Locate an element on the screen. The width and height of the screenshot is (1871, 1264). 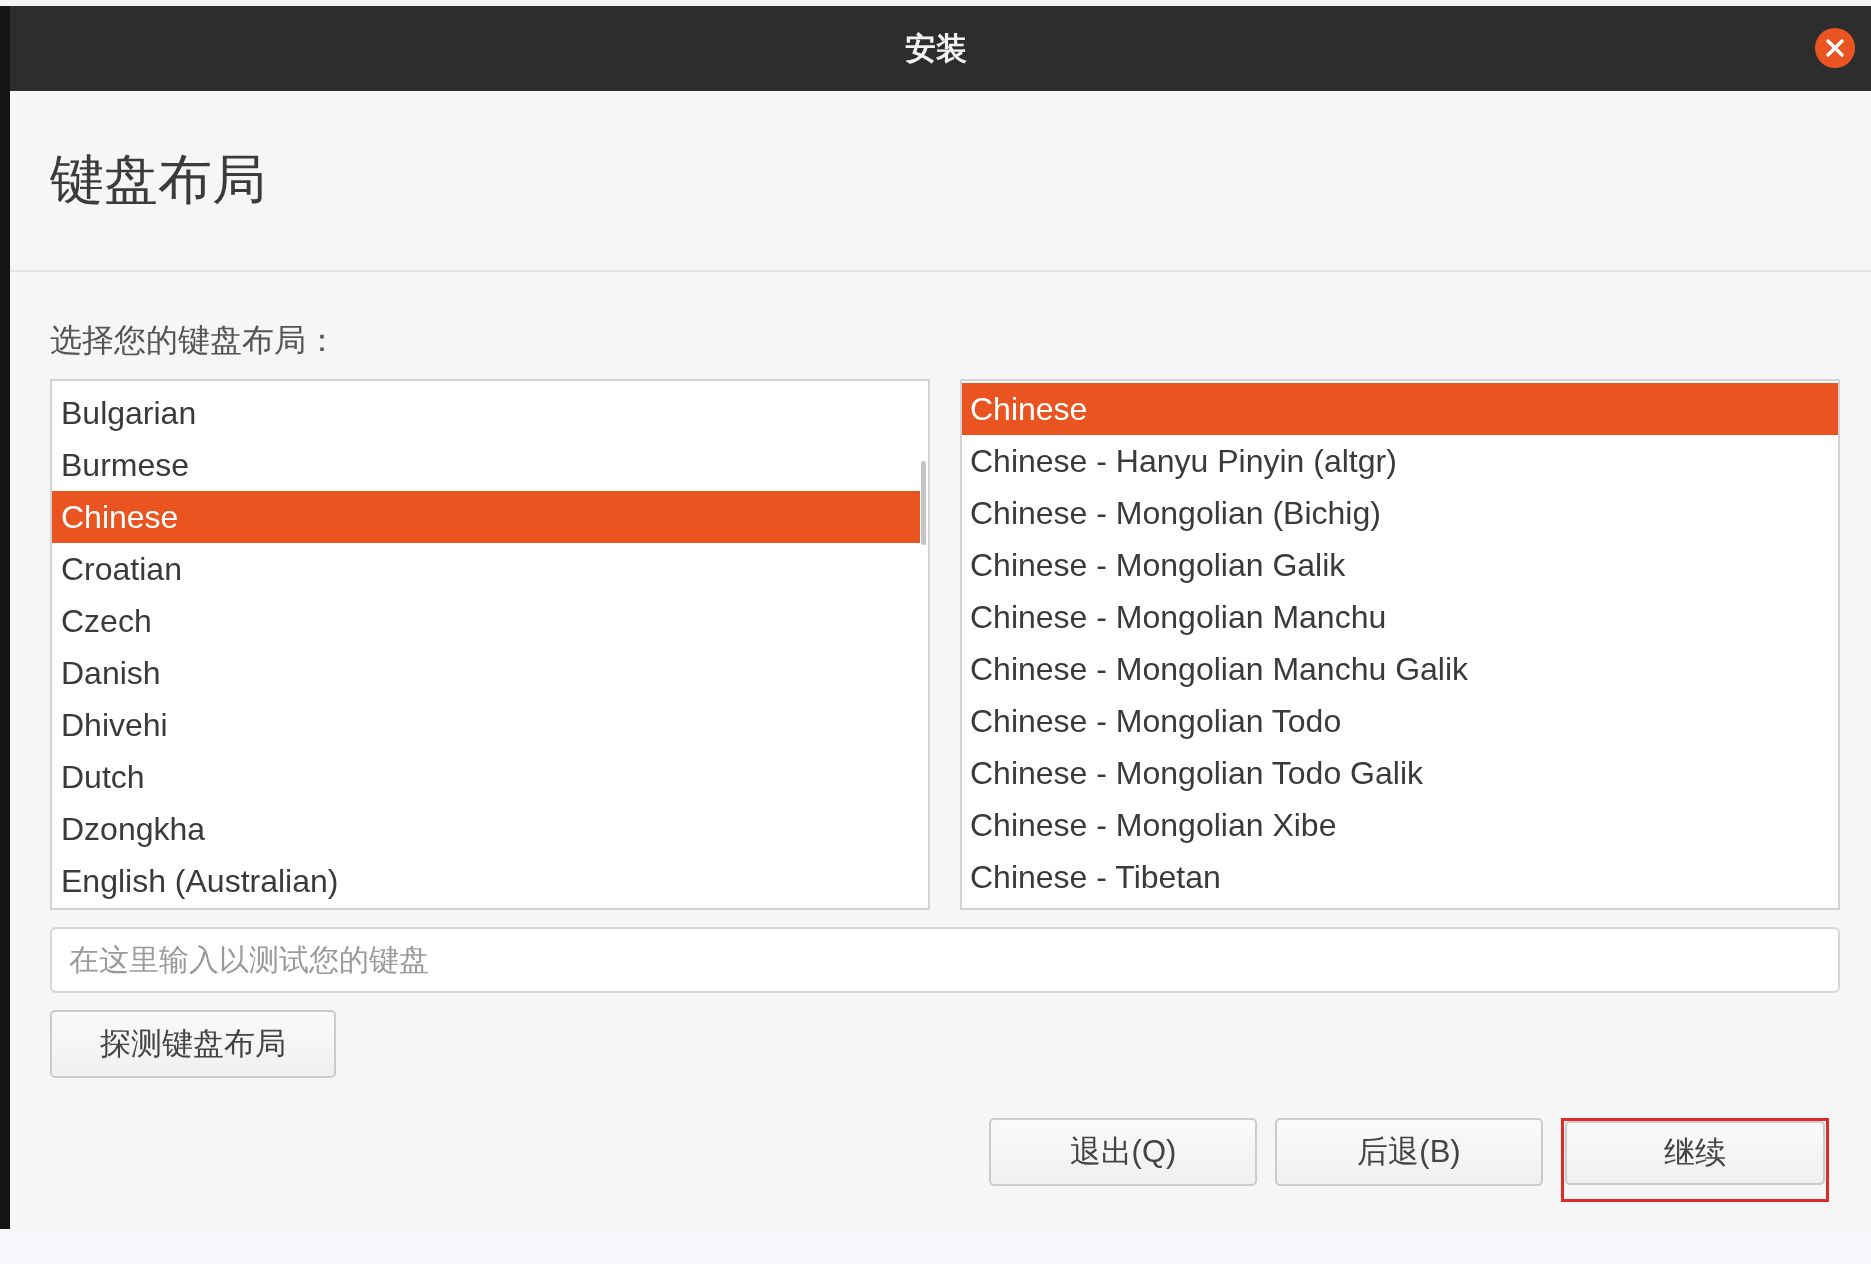
list-item: English (Australian) is located at coordinates (486, 881).